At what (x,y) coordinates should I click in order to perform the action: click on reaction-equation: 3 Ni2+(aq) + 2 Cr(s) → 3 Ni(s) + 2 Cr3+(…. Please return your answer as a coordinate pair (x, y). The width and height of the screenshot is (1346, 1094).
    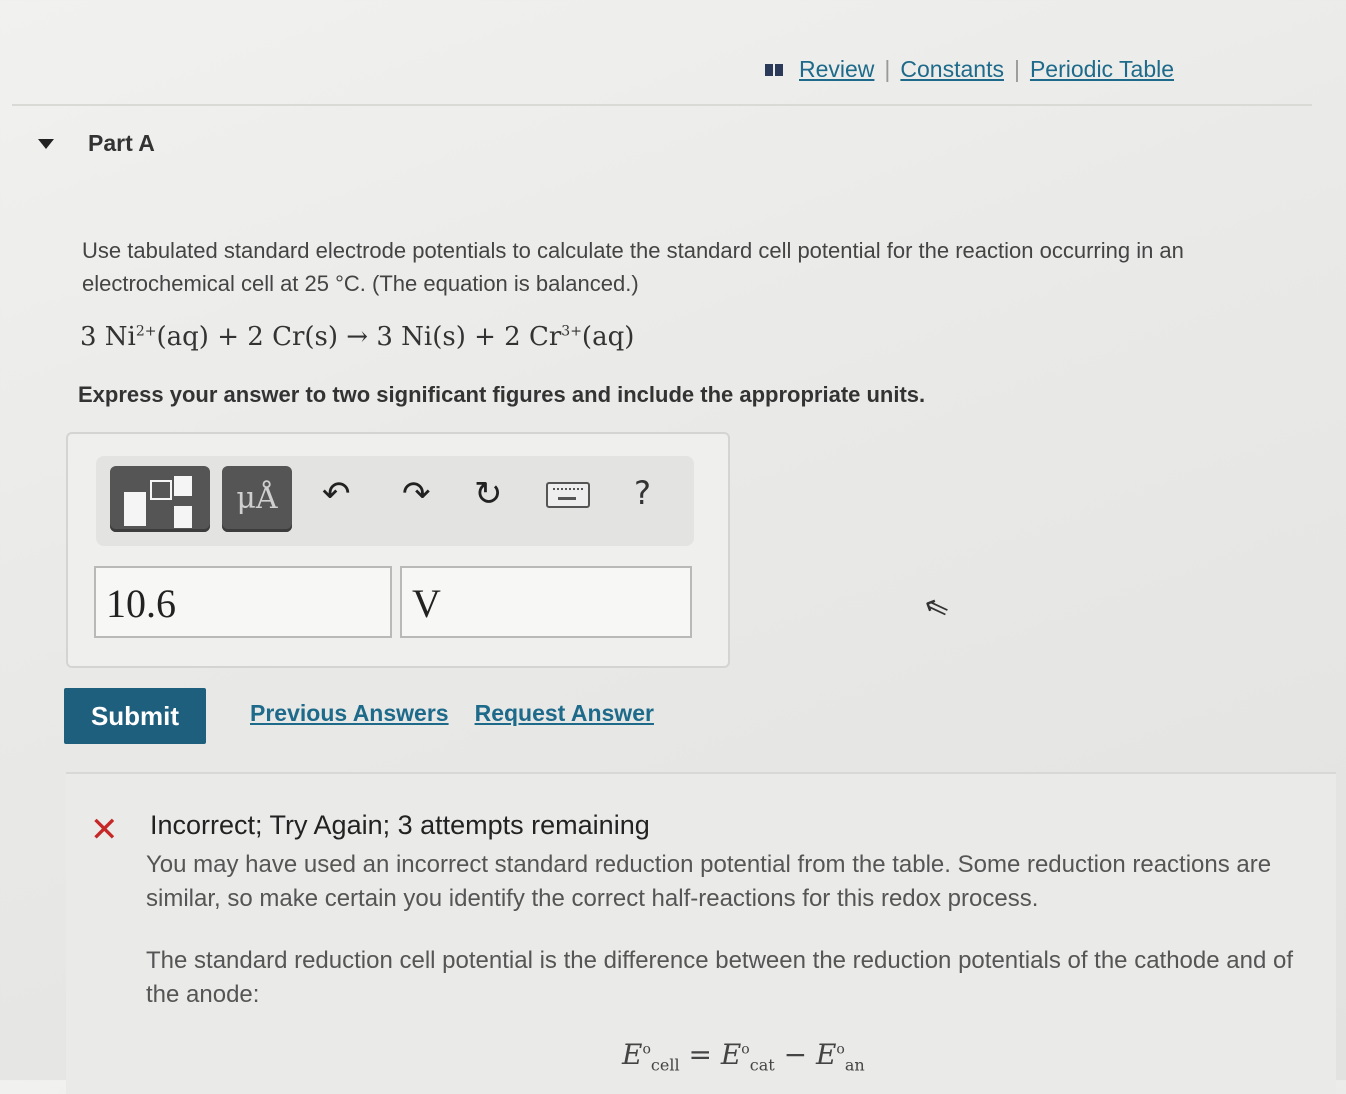
    Looking at the image, I should click on (357, 337).